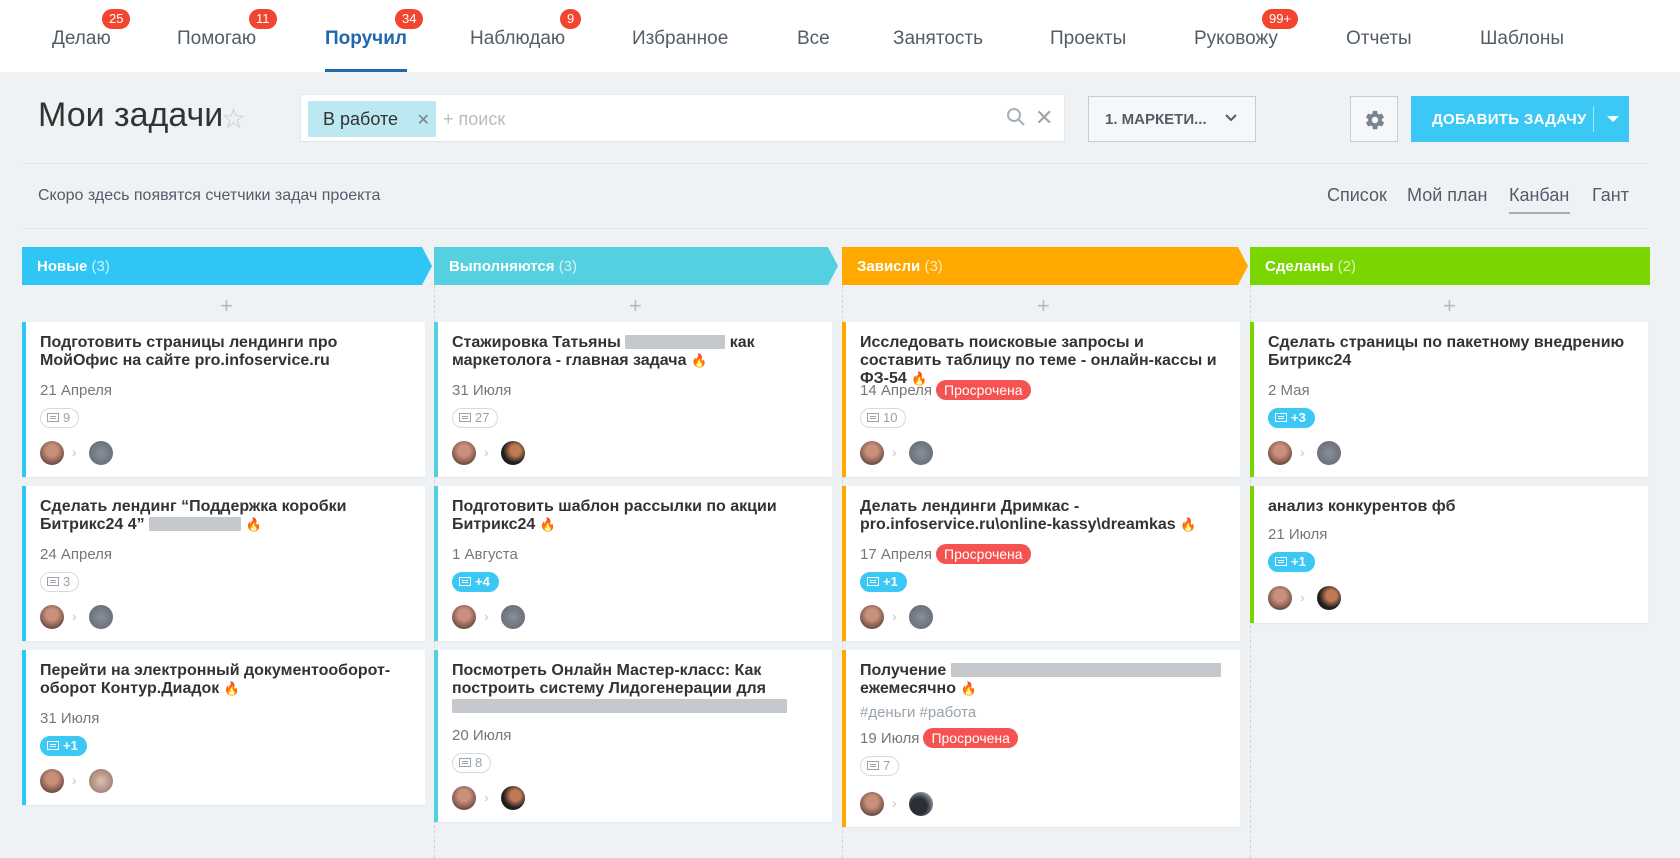 The height and width of the screenshot is (858, 1680). Describe the element at coordinates (1357, 195) in the screenshot. I see `view-list: Список` at that location.